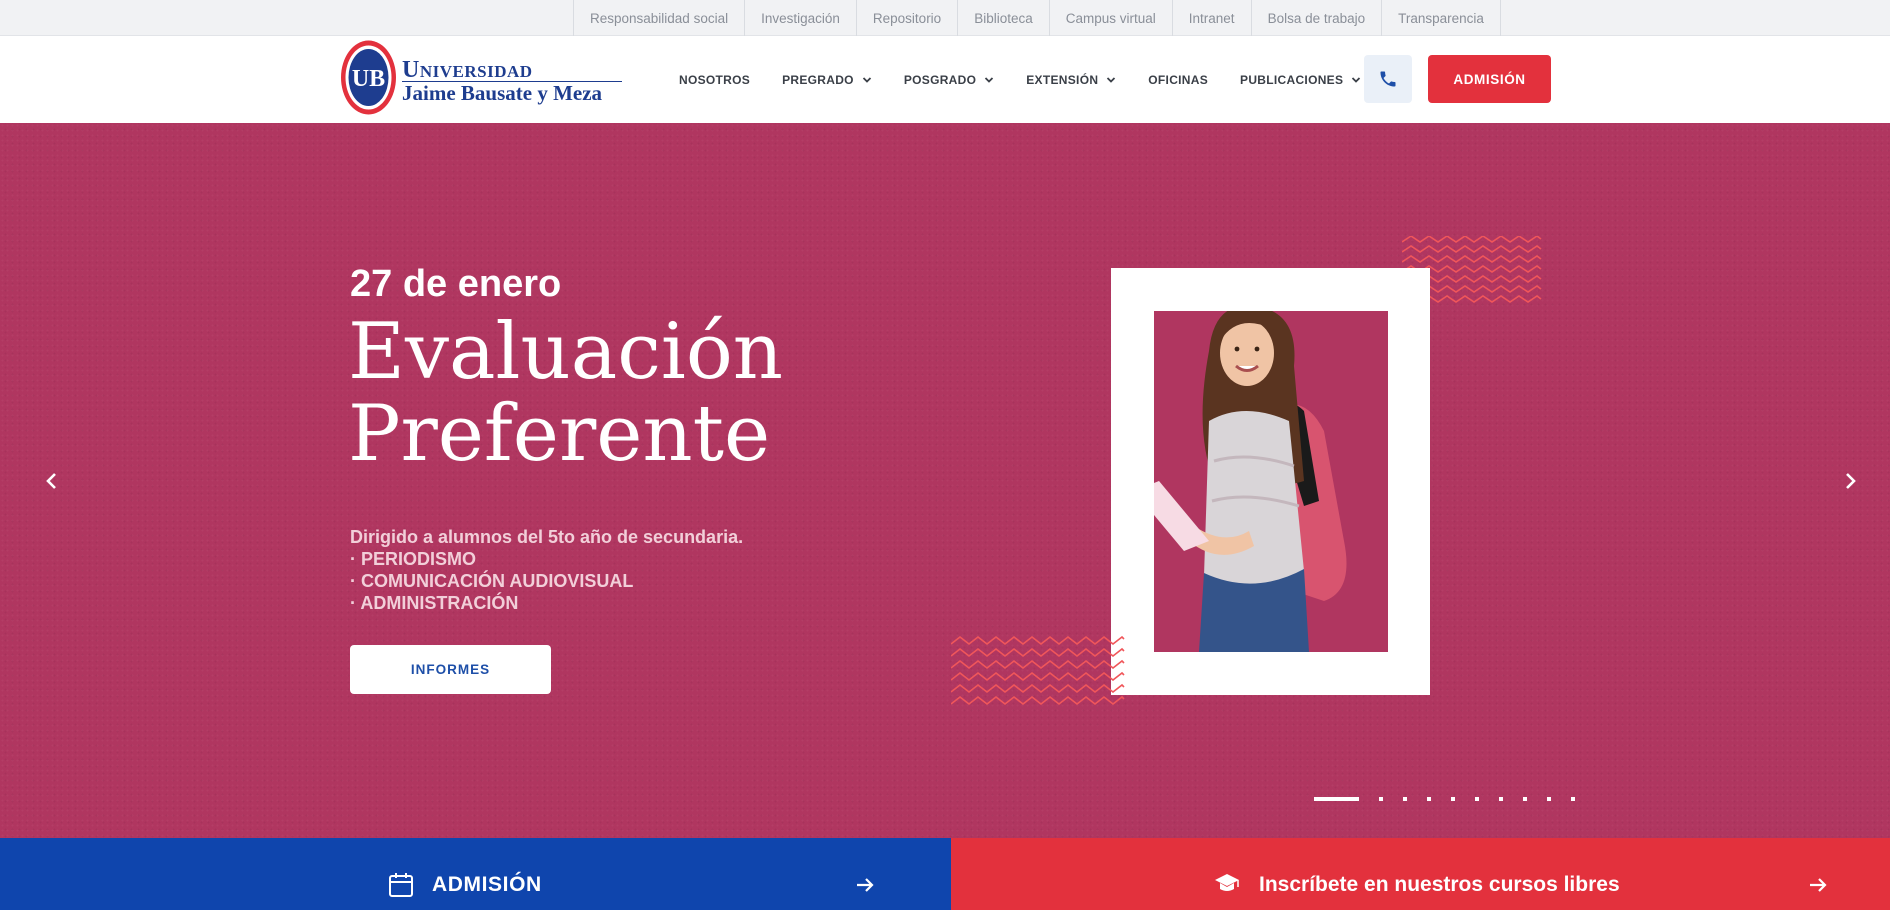  Describe the element at coordinates (1250, 481) in the screenshot. I see `student-illustration` at that location.